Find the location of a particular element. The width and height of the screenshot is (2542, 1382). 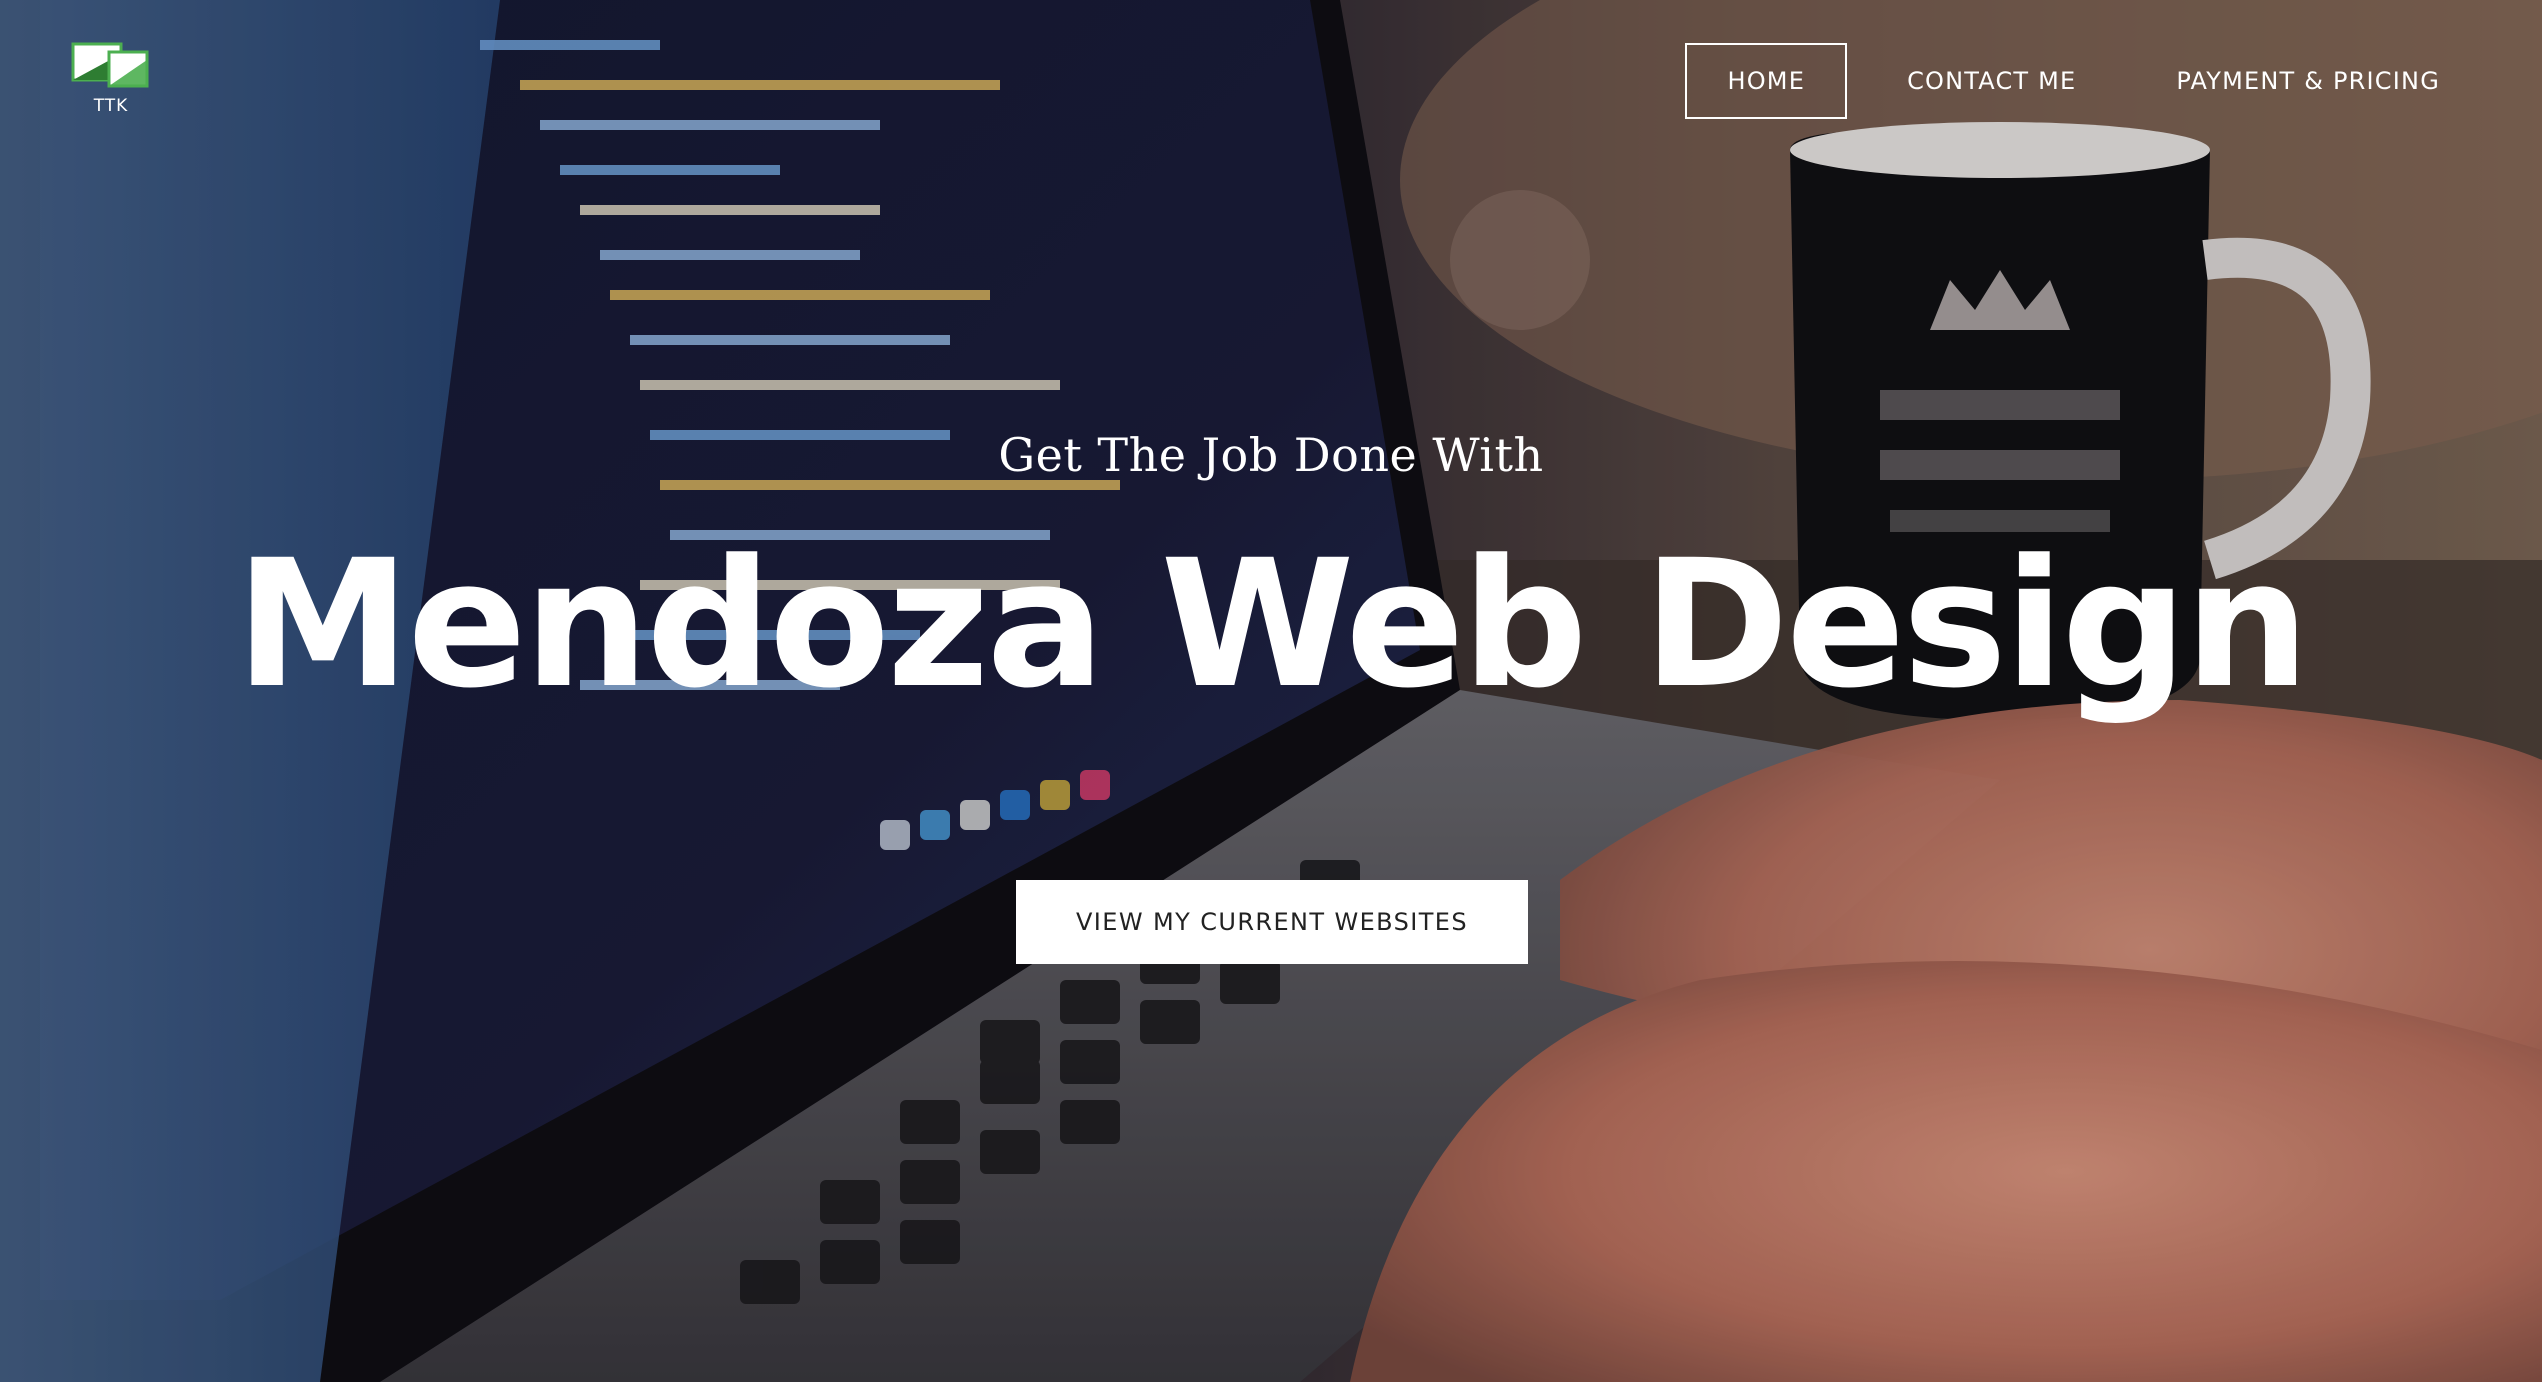

hero-pretitle: Get The Job Done With is located at coordinates (1271, 455).